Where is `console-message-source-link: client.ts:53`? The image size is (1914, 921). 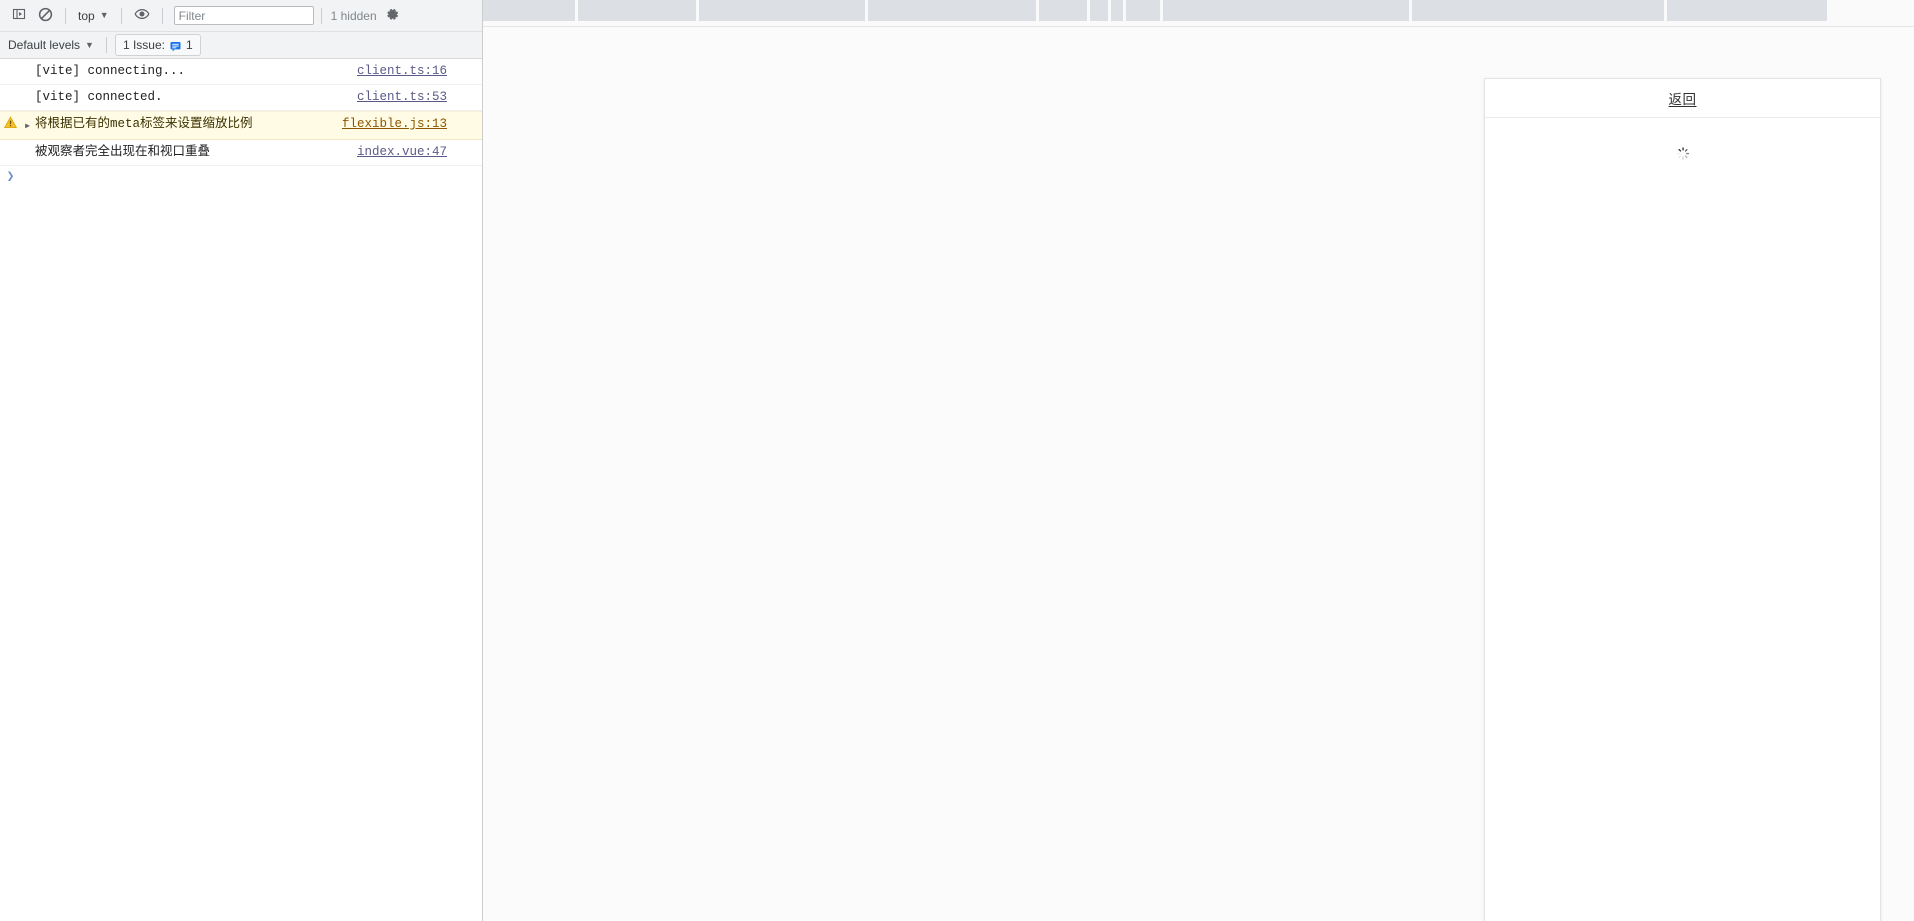
console-message-source-link: client.ts:53 is located at coordinates (419, 97).